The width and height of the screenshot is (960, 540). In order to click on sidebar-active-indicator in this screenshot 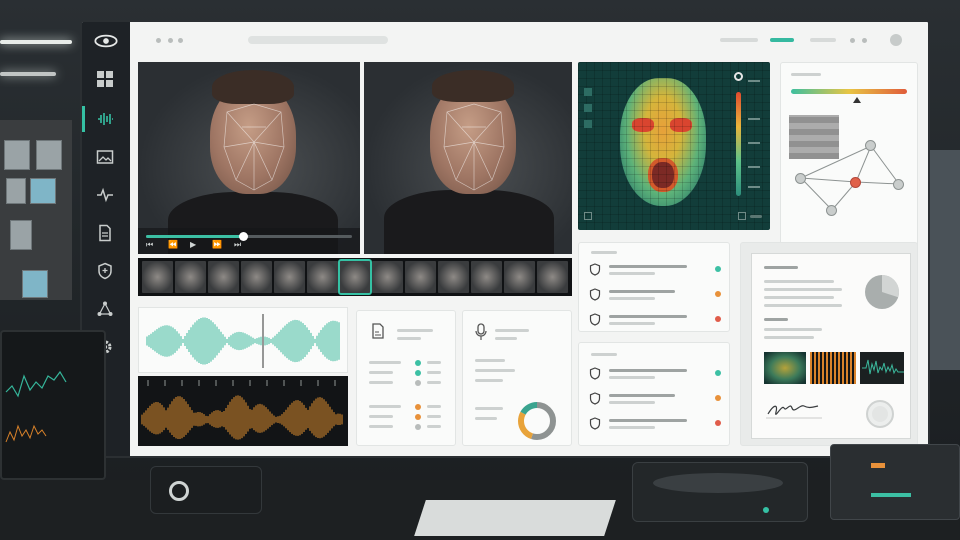, I will do `click(83, 119)`.